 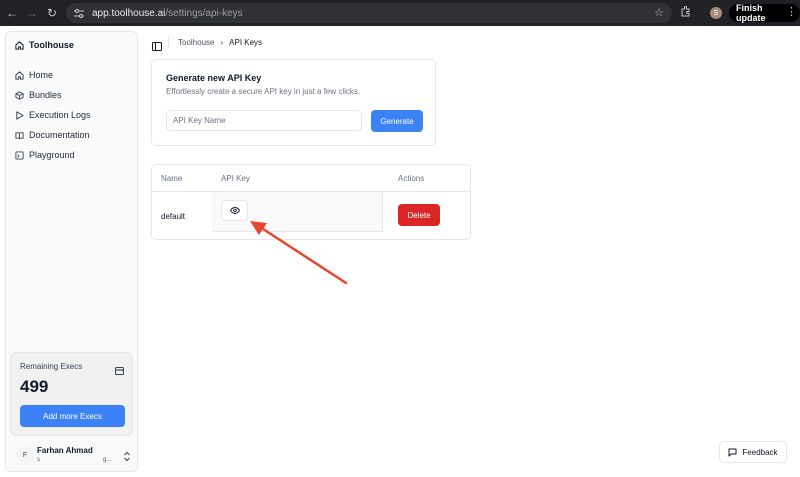 I want to click on bookmark-star-icon: ☆, so click(x=659, y=12).